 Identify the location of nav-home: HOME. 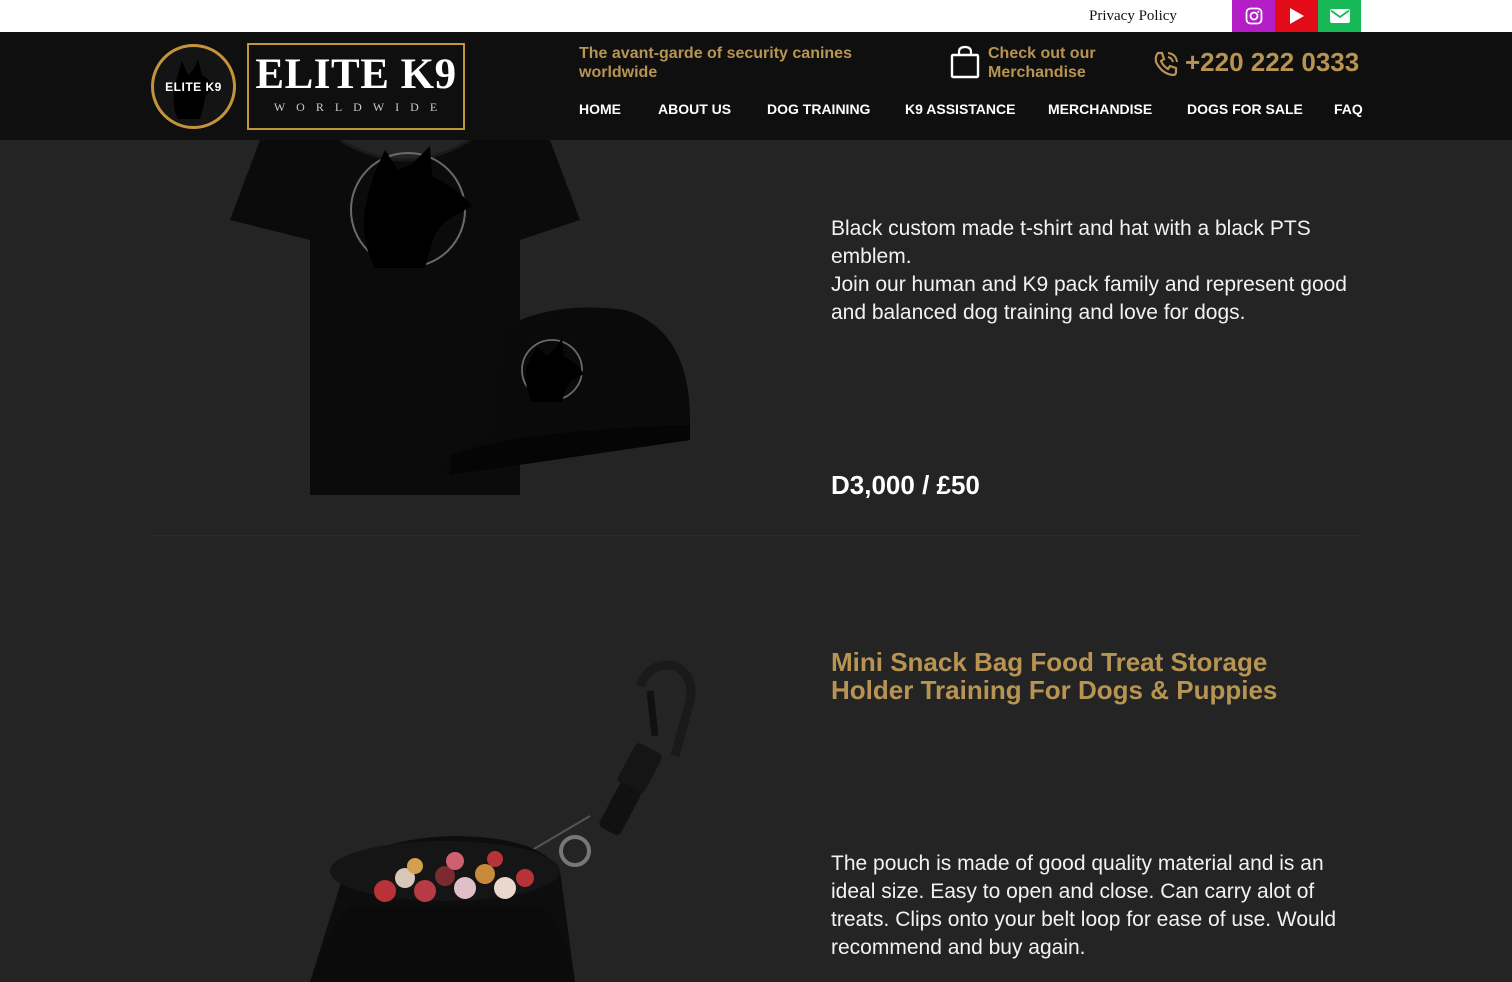
(600, 109).